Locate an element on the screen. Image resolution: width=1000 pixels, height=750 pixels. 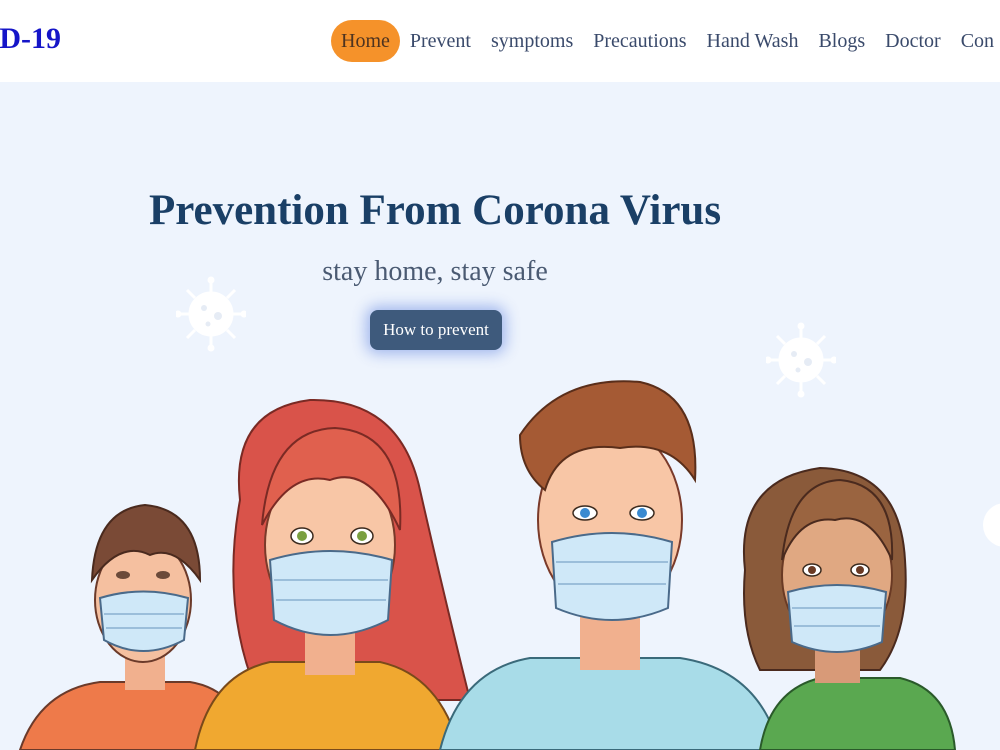
how-to-prevent-button: How to prevent is located at coordinates (436, 330).